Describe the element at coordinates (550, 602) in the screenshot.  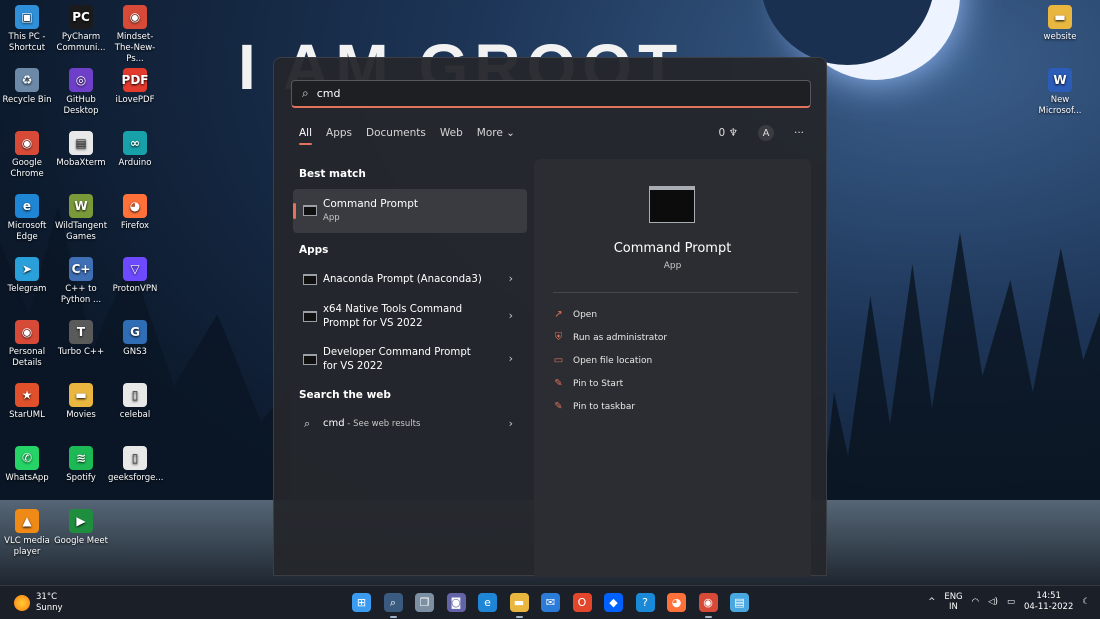
I see `mail: ✉` at that location.